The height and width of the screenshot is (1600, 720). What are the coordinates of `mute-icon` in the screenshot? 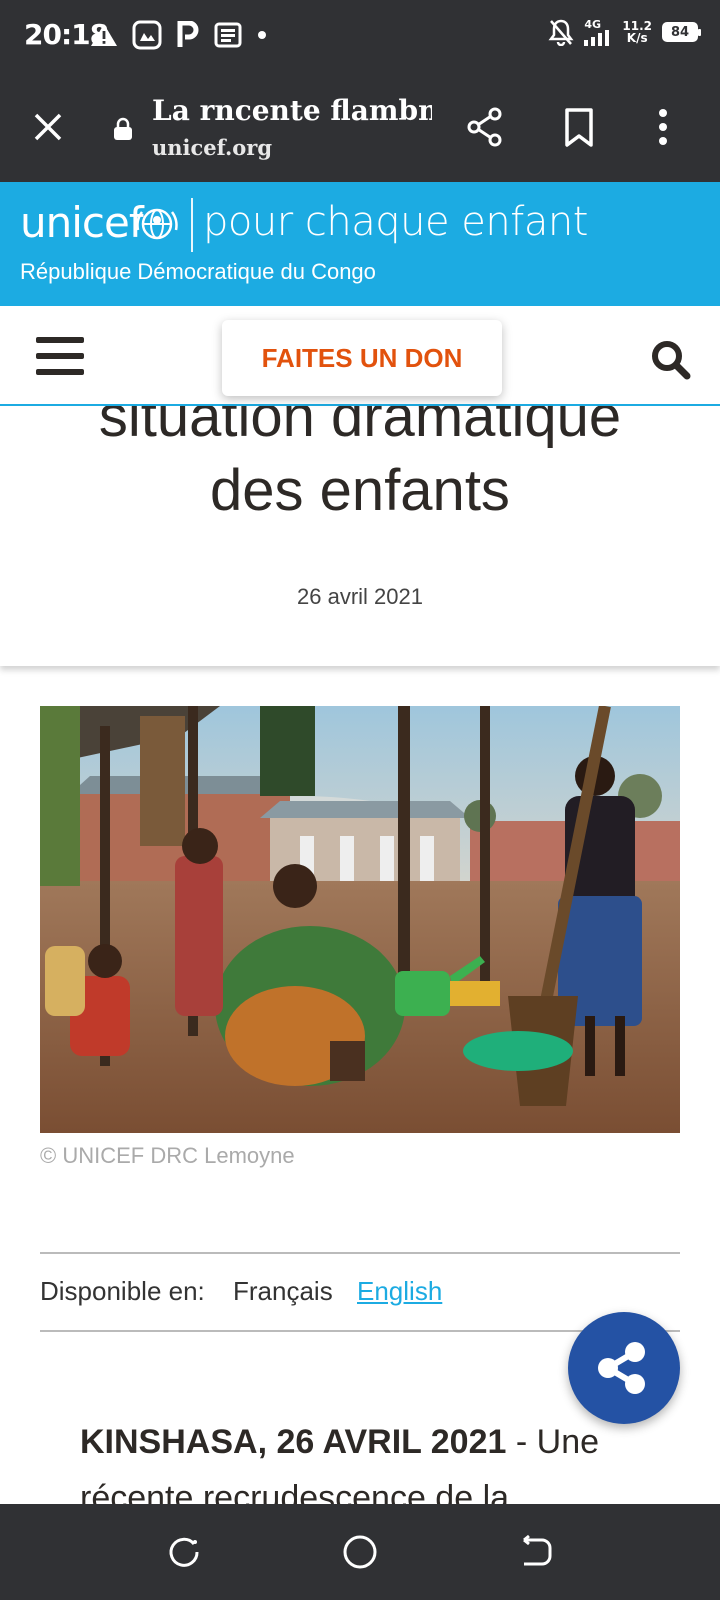 It's located at (561, 32).